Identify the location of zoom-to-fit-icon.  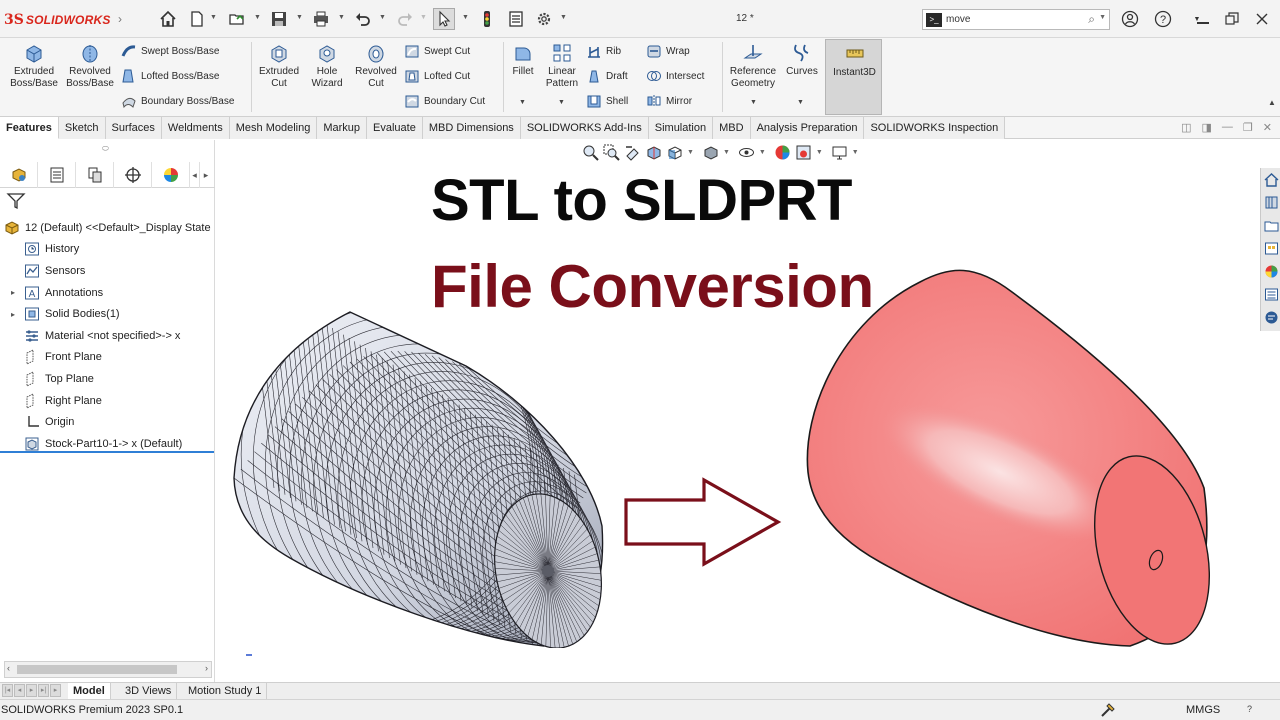
(590, 152).